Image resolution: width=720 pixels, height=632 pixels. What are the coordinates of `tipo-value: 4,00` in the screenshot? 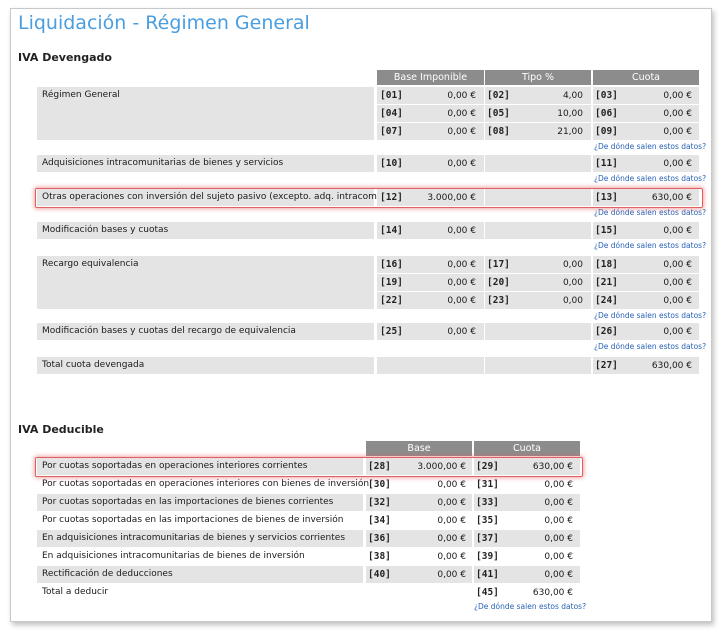 It's located at (572, 96).